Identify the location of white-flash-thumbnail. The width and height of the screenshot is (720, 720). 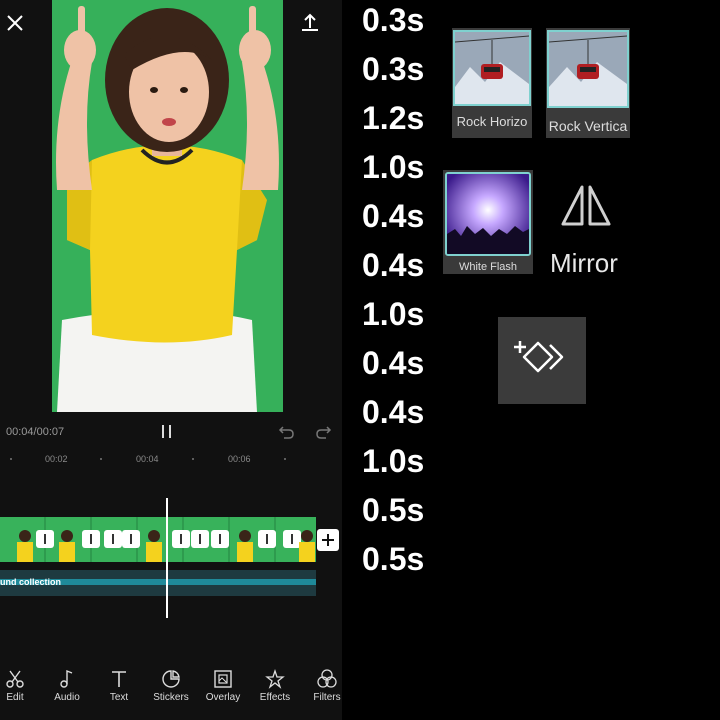
(488, 214).